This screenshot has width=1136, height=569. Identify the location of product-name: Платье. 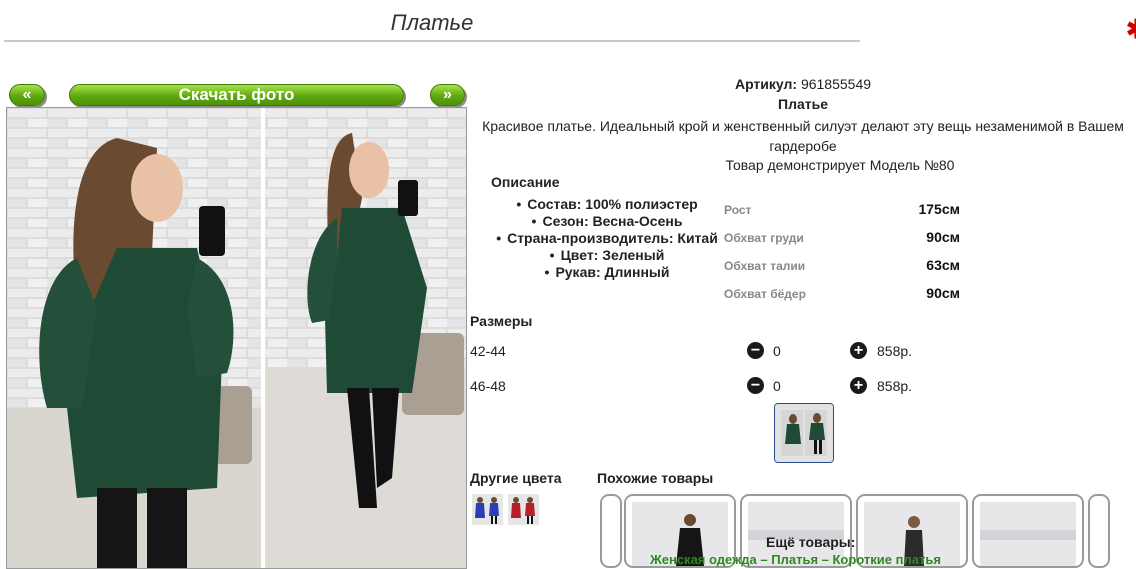
(803, 104).